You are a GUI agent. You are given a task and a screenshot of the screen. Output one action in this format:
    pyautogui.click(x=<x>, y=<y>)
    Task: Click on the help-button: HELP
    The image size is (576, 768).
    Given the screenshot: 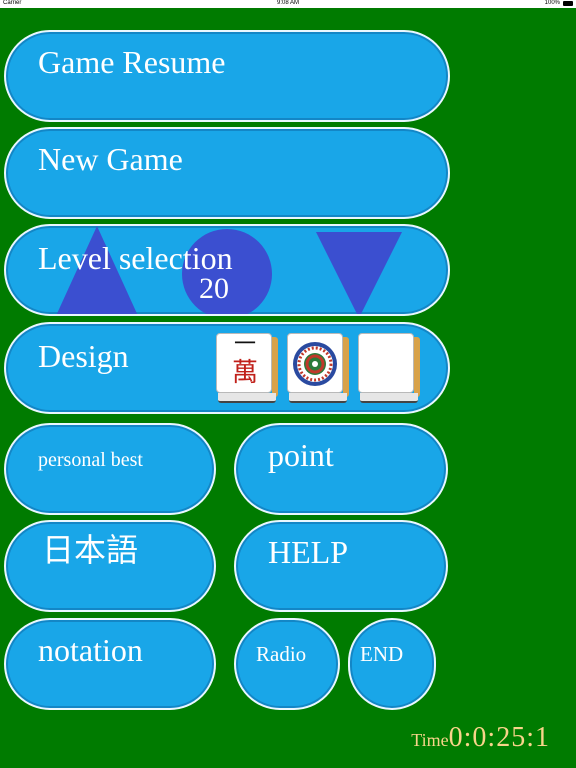 What is the action you would take?
    pyautogui.click(x=341, y=566)
    